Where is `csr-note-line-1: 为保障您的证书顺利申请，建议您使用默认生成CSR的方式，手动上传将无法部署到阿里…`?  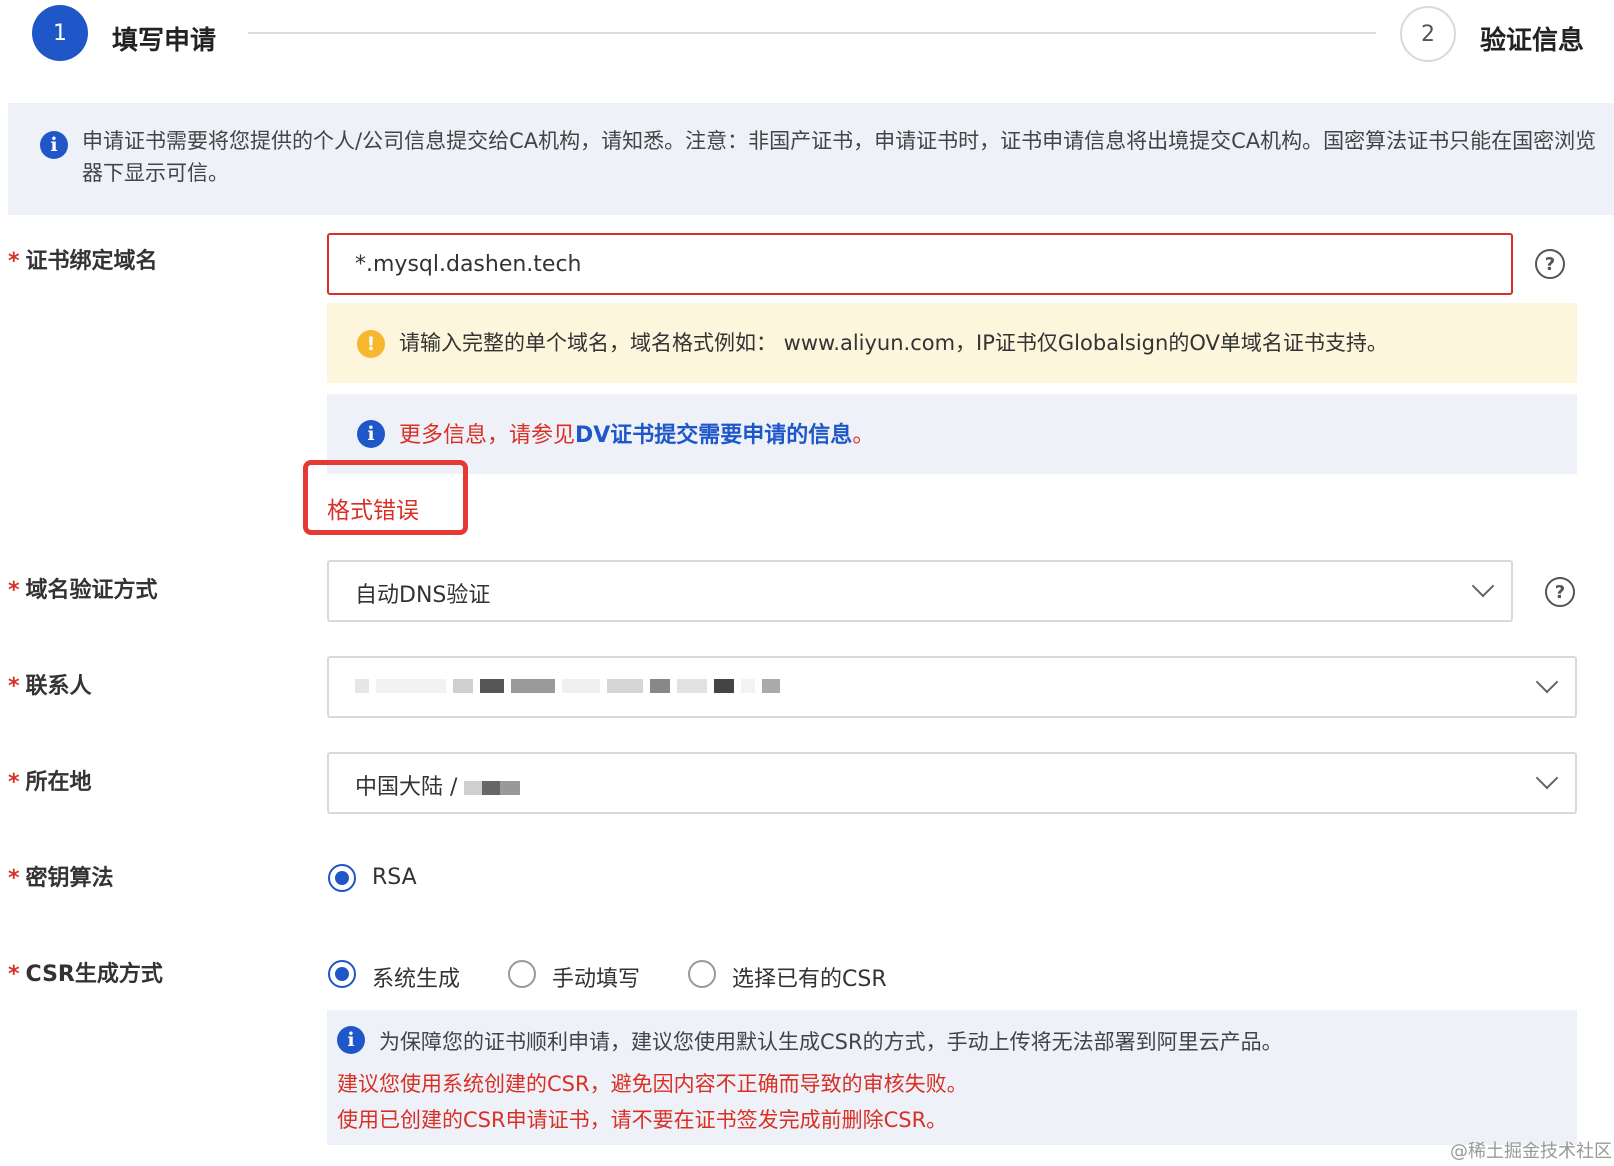 csr-note-line-1: 为保障您的证书顺利申请，建议您使用默认生成CSR的方式，手动上传将无法部署到阿里… is located at coordinates (831, 1042).